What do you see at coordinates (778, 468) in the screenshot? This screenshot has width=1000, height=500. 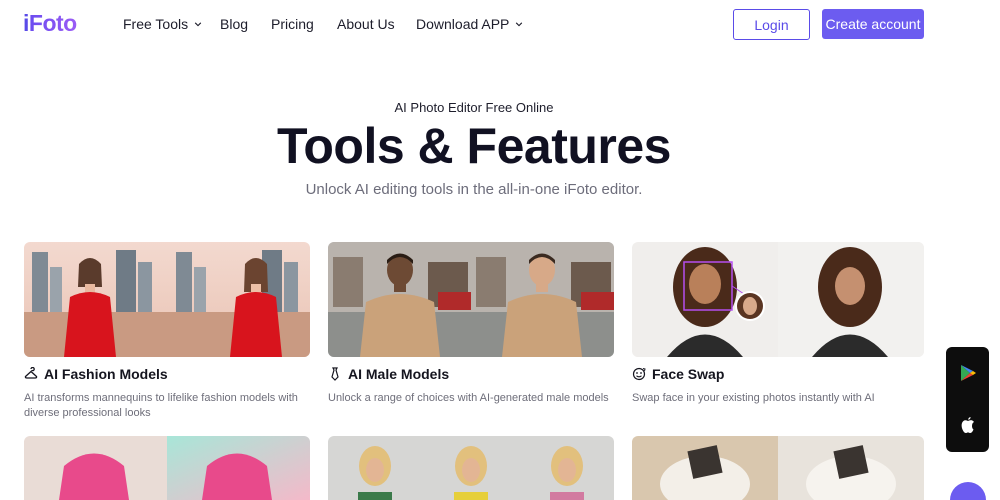 I see `tool-card-image-chairs` at bounding box center [778, 468].